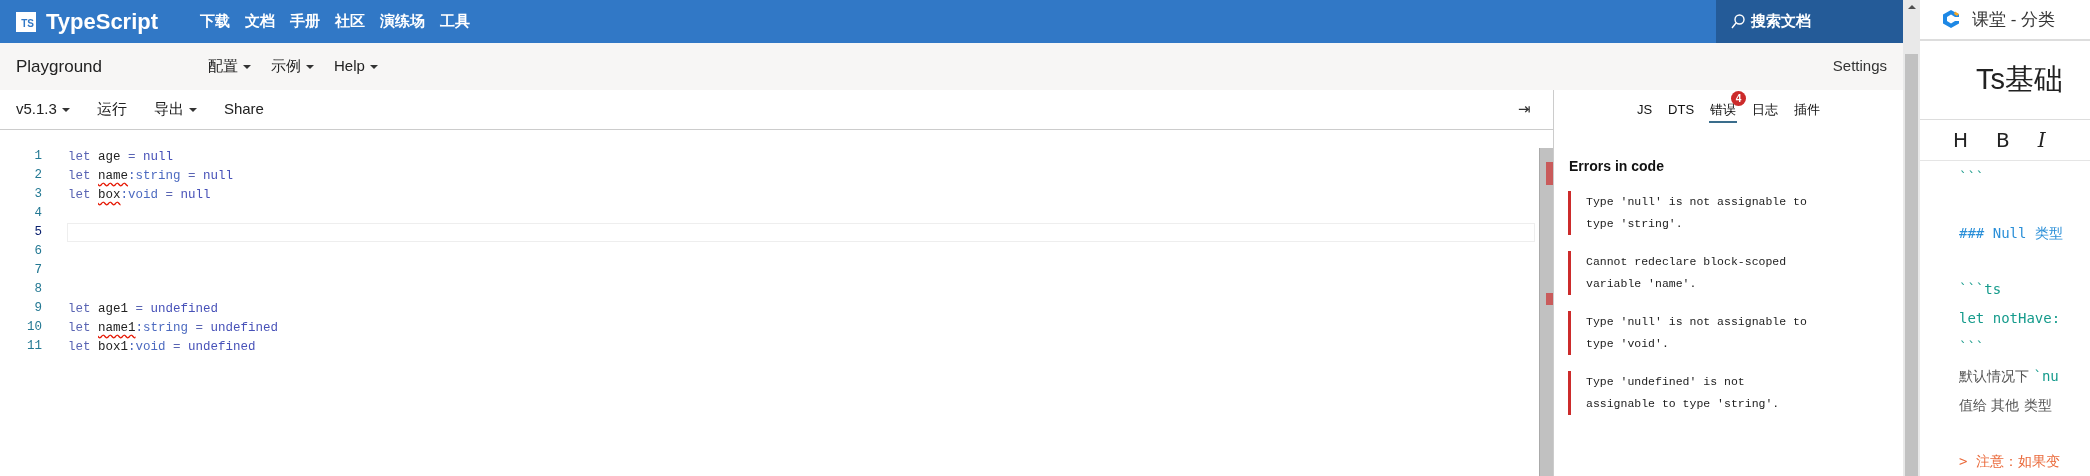 The height and width of the screenshot is (476, 2090). Describe the element at coordinates (37, 309) in the screenshot. I see `line-number: 9` at that location.